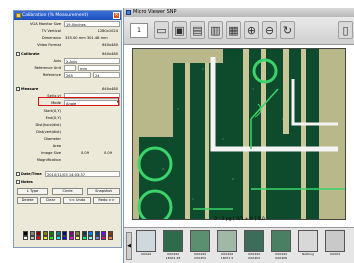  I want to click on viewer-titlebar: Micro Viewer SNP, so click(239, 12).